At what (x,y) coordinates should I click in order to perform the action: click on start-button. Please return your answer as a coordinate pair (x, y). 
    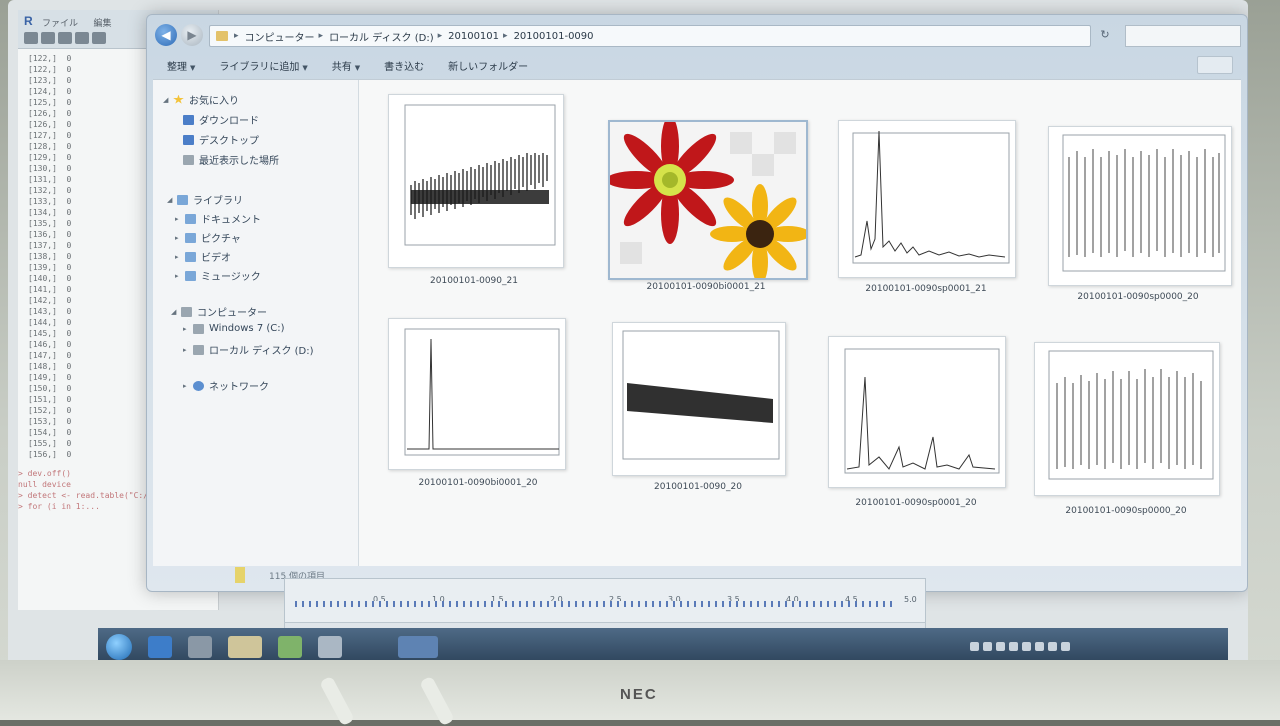
    Looking at the image, I should click on (119, 647).